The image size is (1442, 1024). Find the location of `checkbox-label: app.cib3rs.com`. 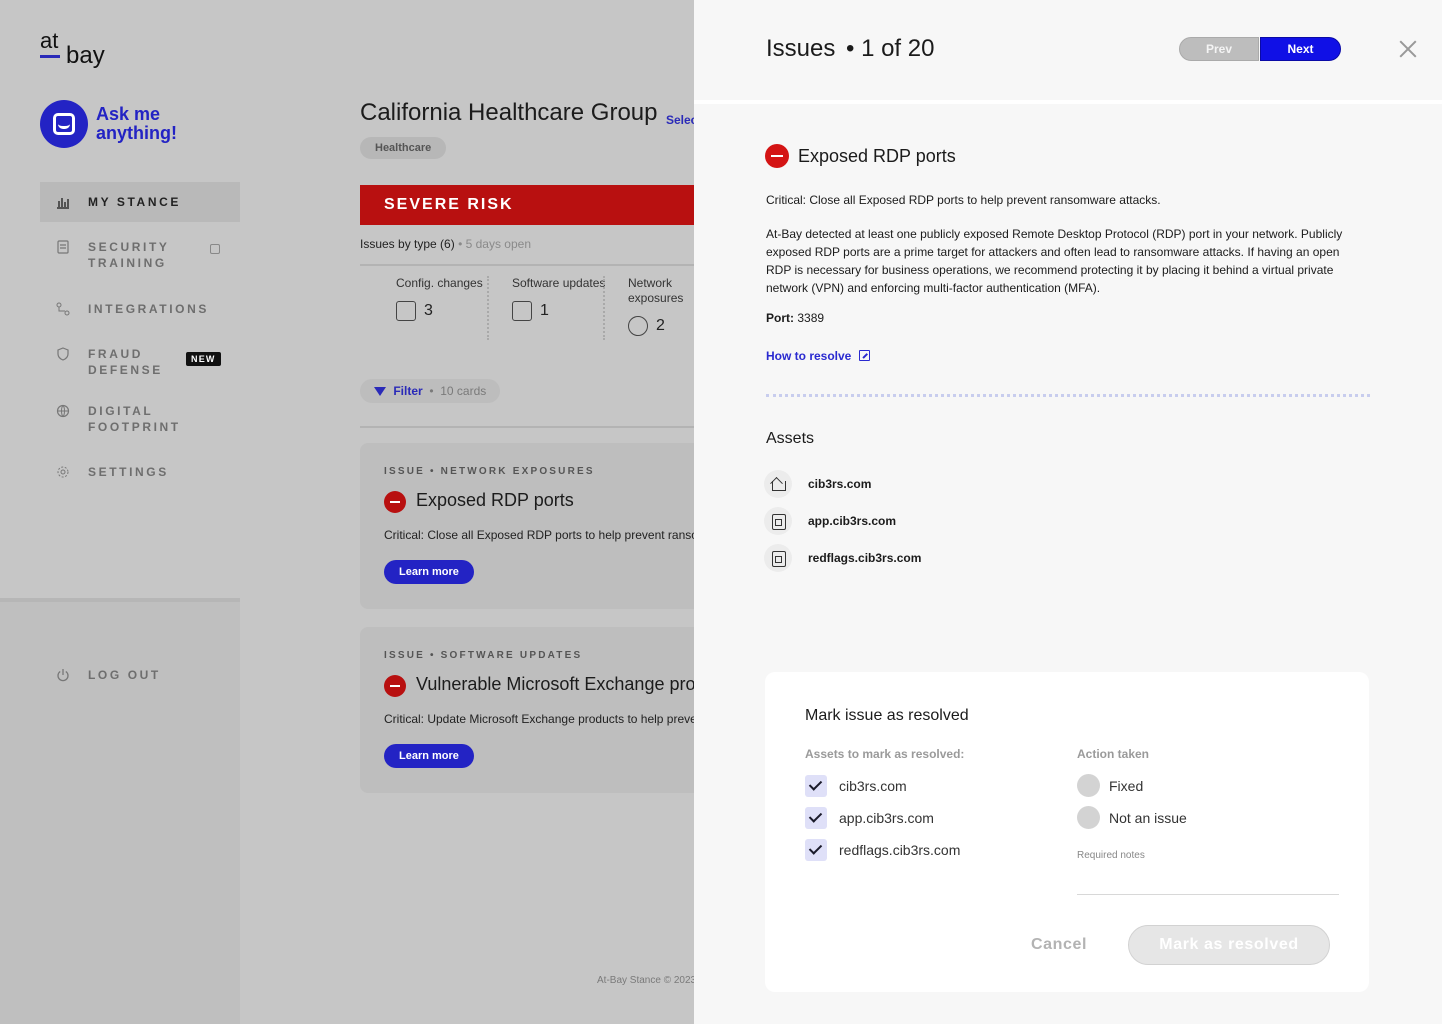

checkbox-label: app.cib3rs.com is located at coordinates (886, 818).